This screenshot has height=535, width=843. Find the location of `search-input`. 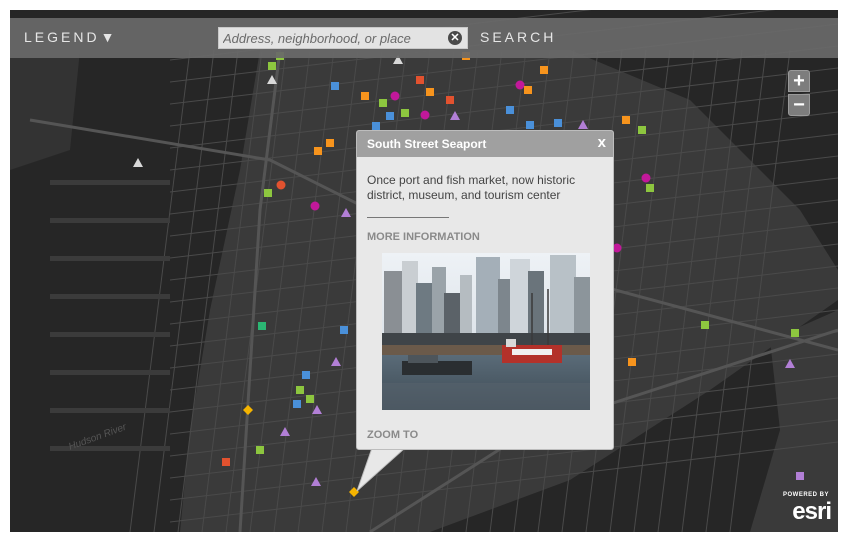

search-input is located at coordinates (329, 38).